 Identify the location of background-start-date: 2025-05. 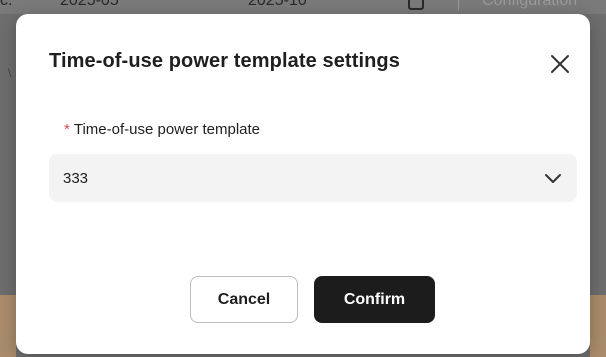
(89, 4).